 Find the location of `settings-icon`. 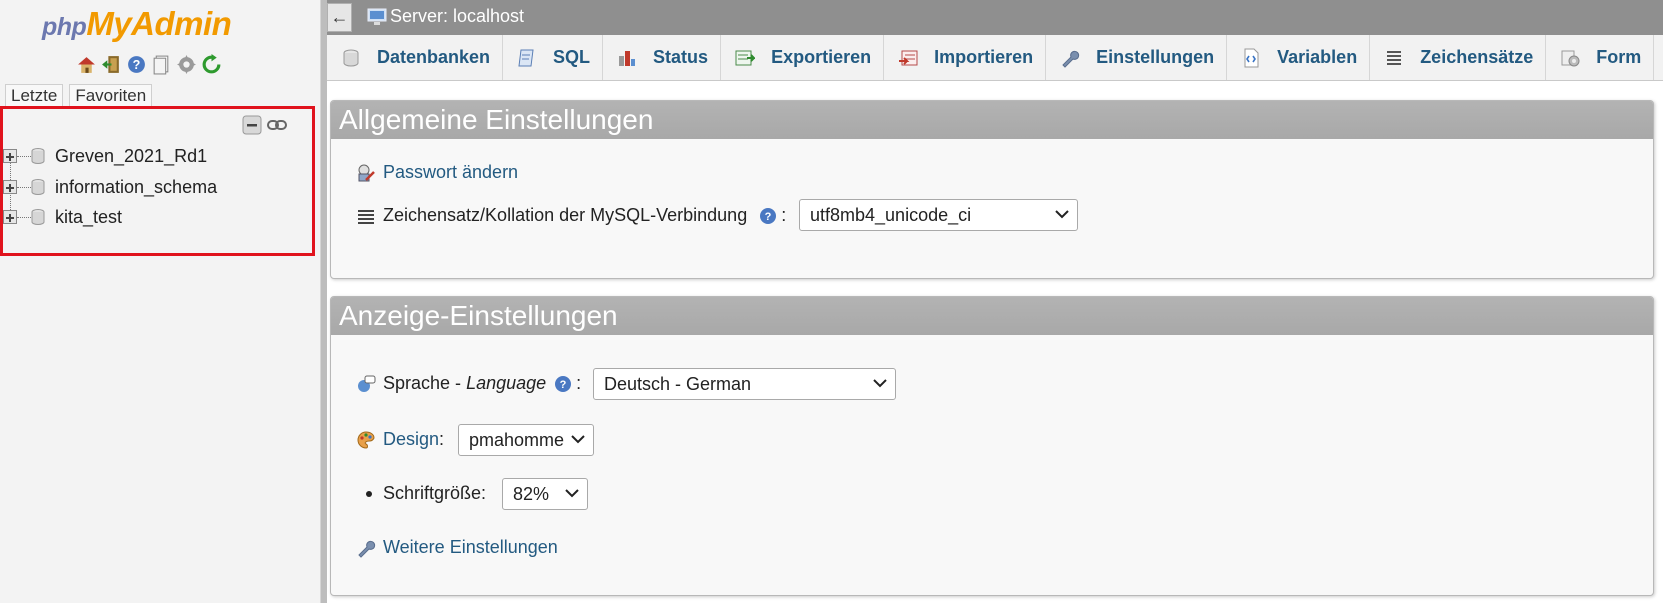

settings-icon is located at coordinates (186, 64).